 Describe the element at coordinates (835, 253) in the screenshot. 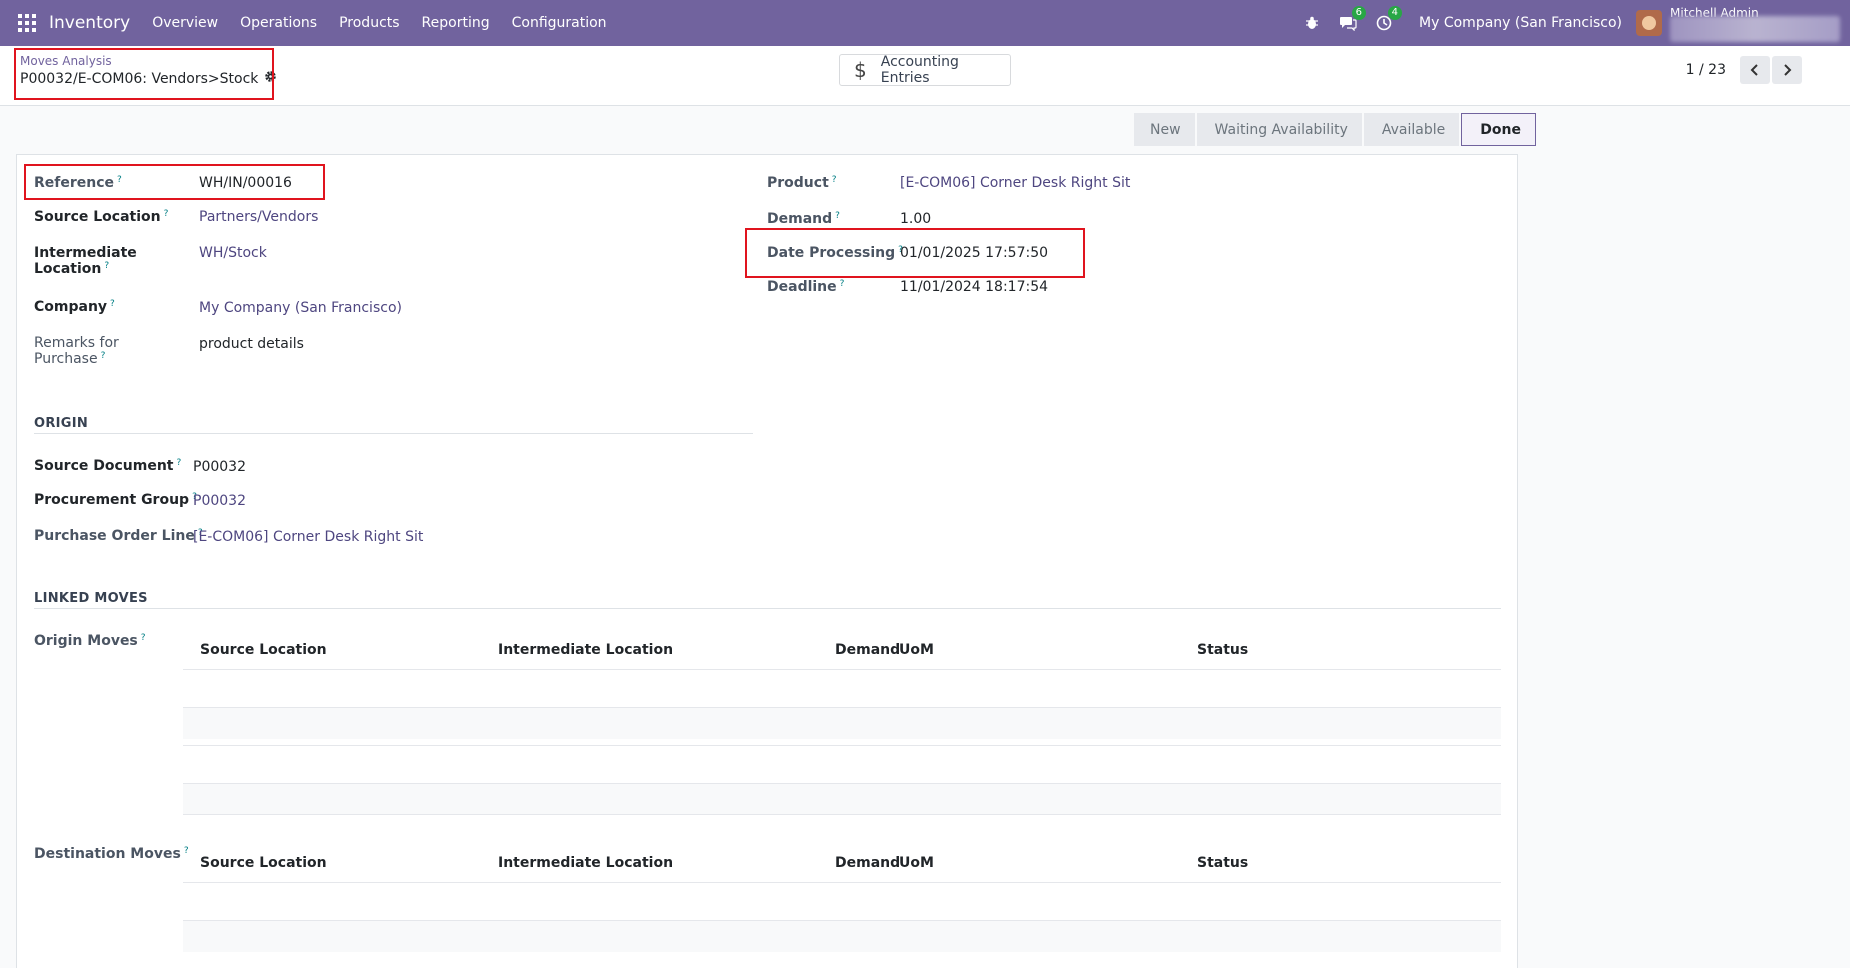

I see `date-processing-label: Date Processing?` at that location.